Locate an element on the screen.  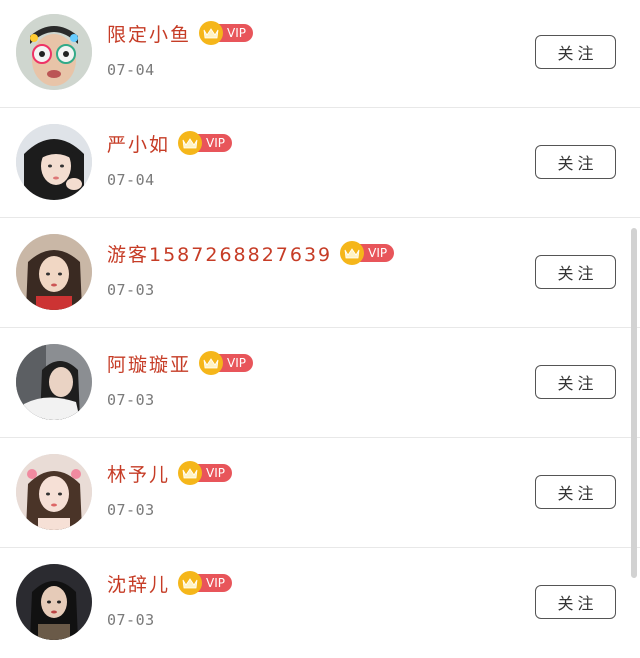
user-name: 游客1587268827639 is located at coordinates (219, 253).